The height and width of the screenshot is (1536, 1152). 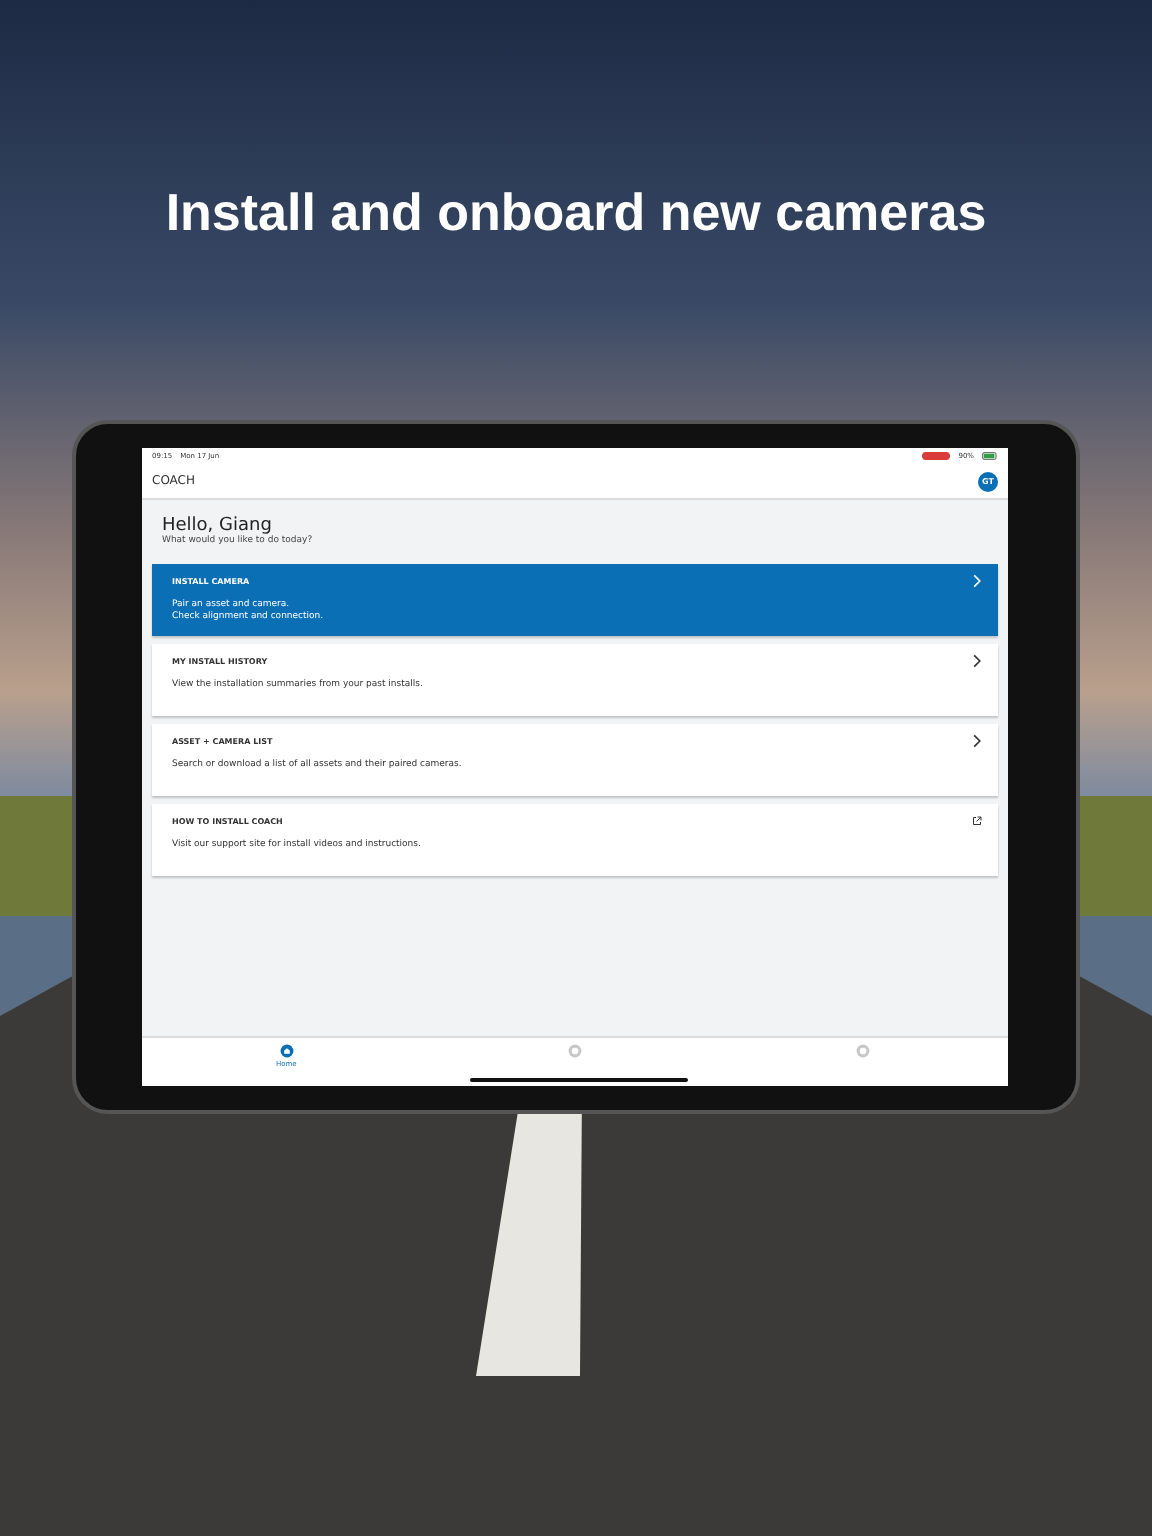 I want to click on home-icon, so click(x=286, y=1051).